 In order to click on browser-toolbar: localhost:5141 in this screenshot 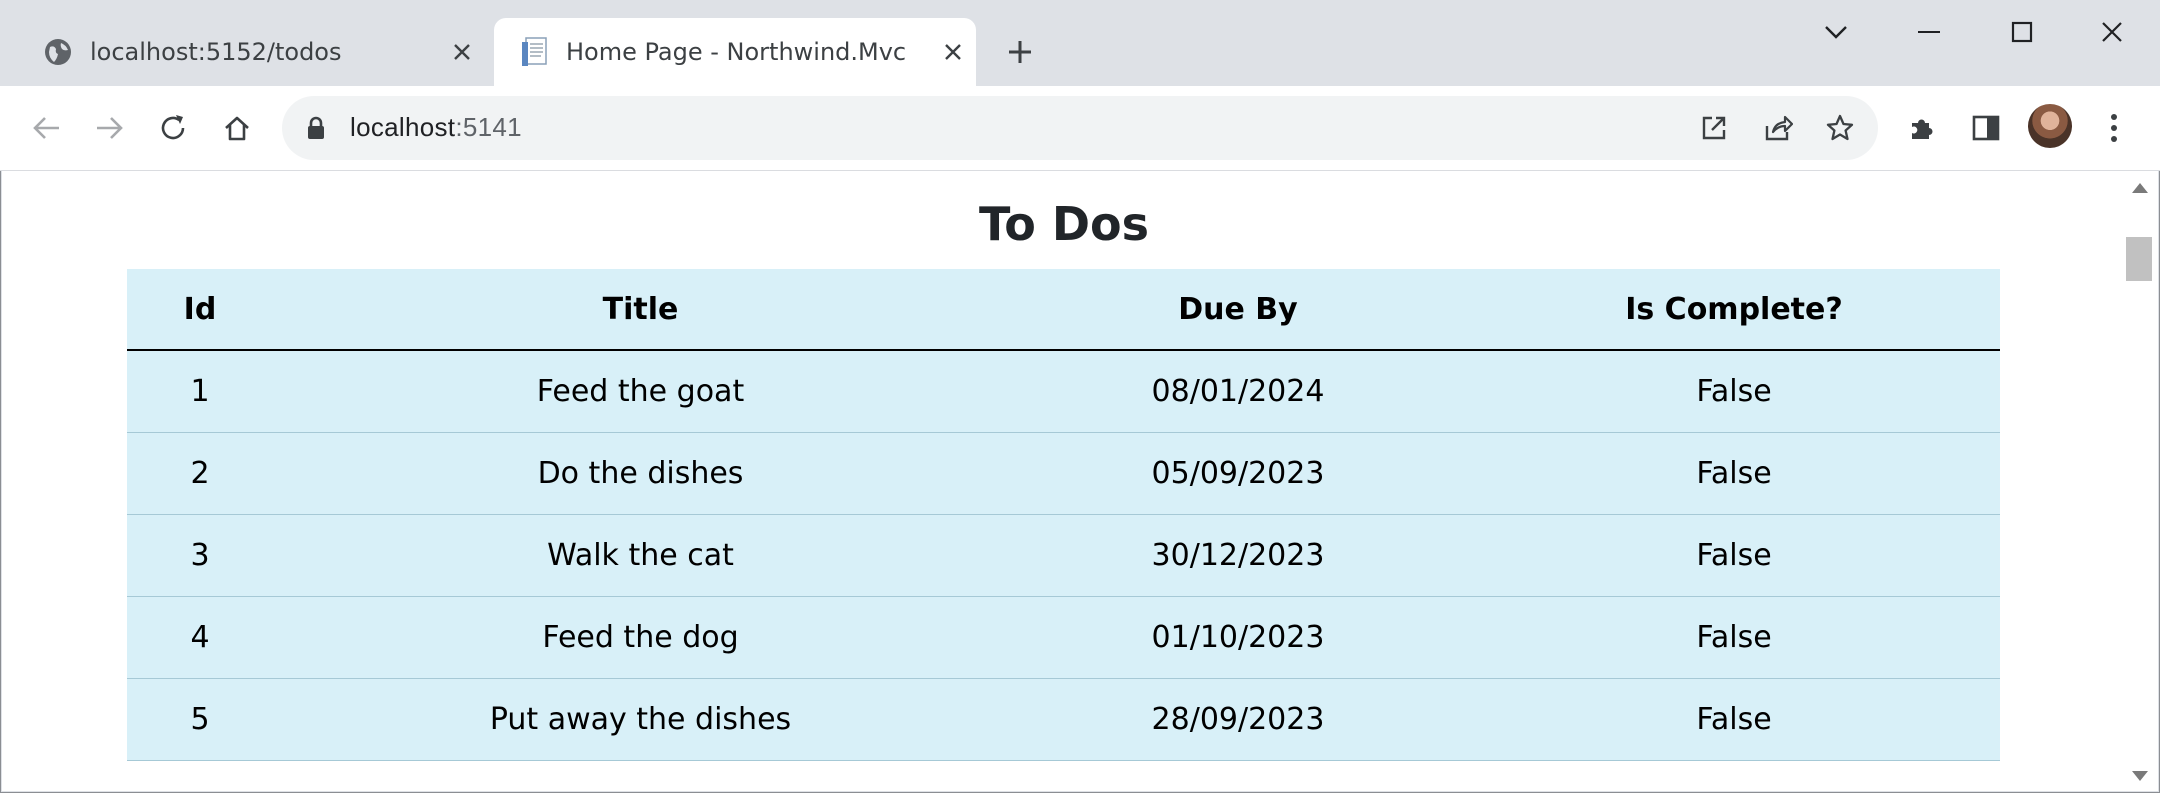, I will do `click(1080, 128)`.